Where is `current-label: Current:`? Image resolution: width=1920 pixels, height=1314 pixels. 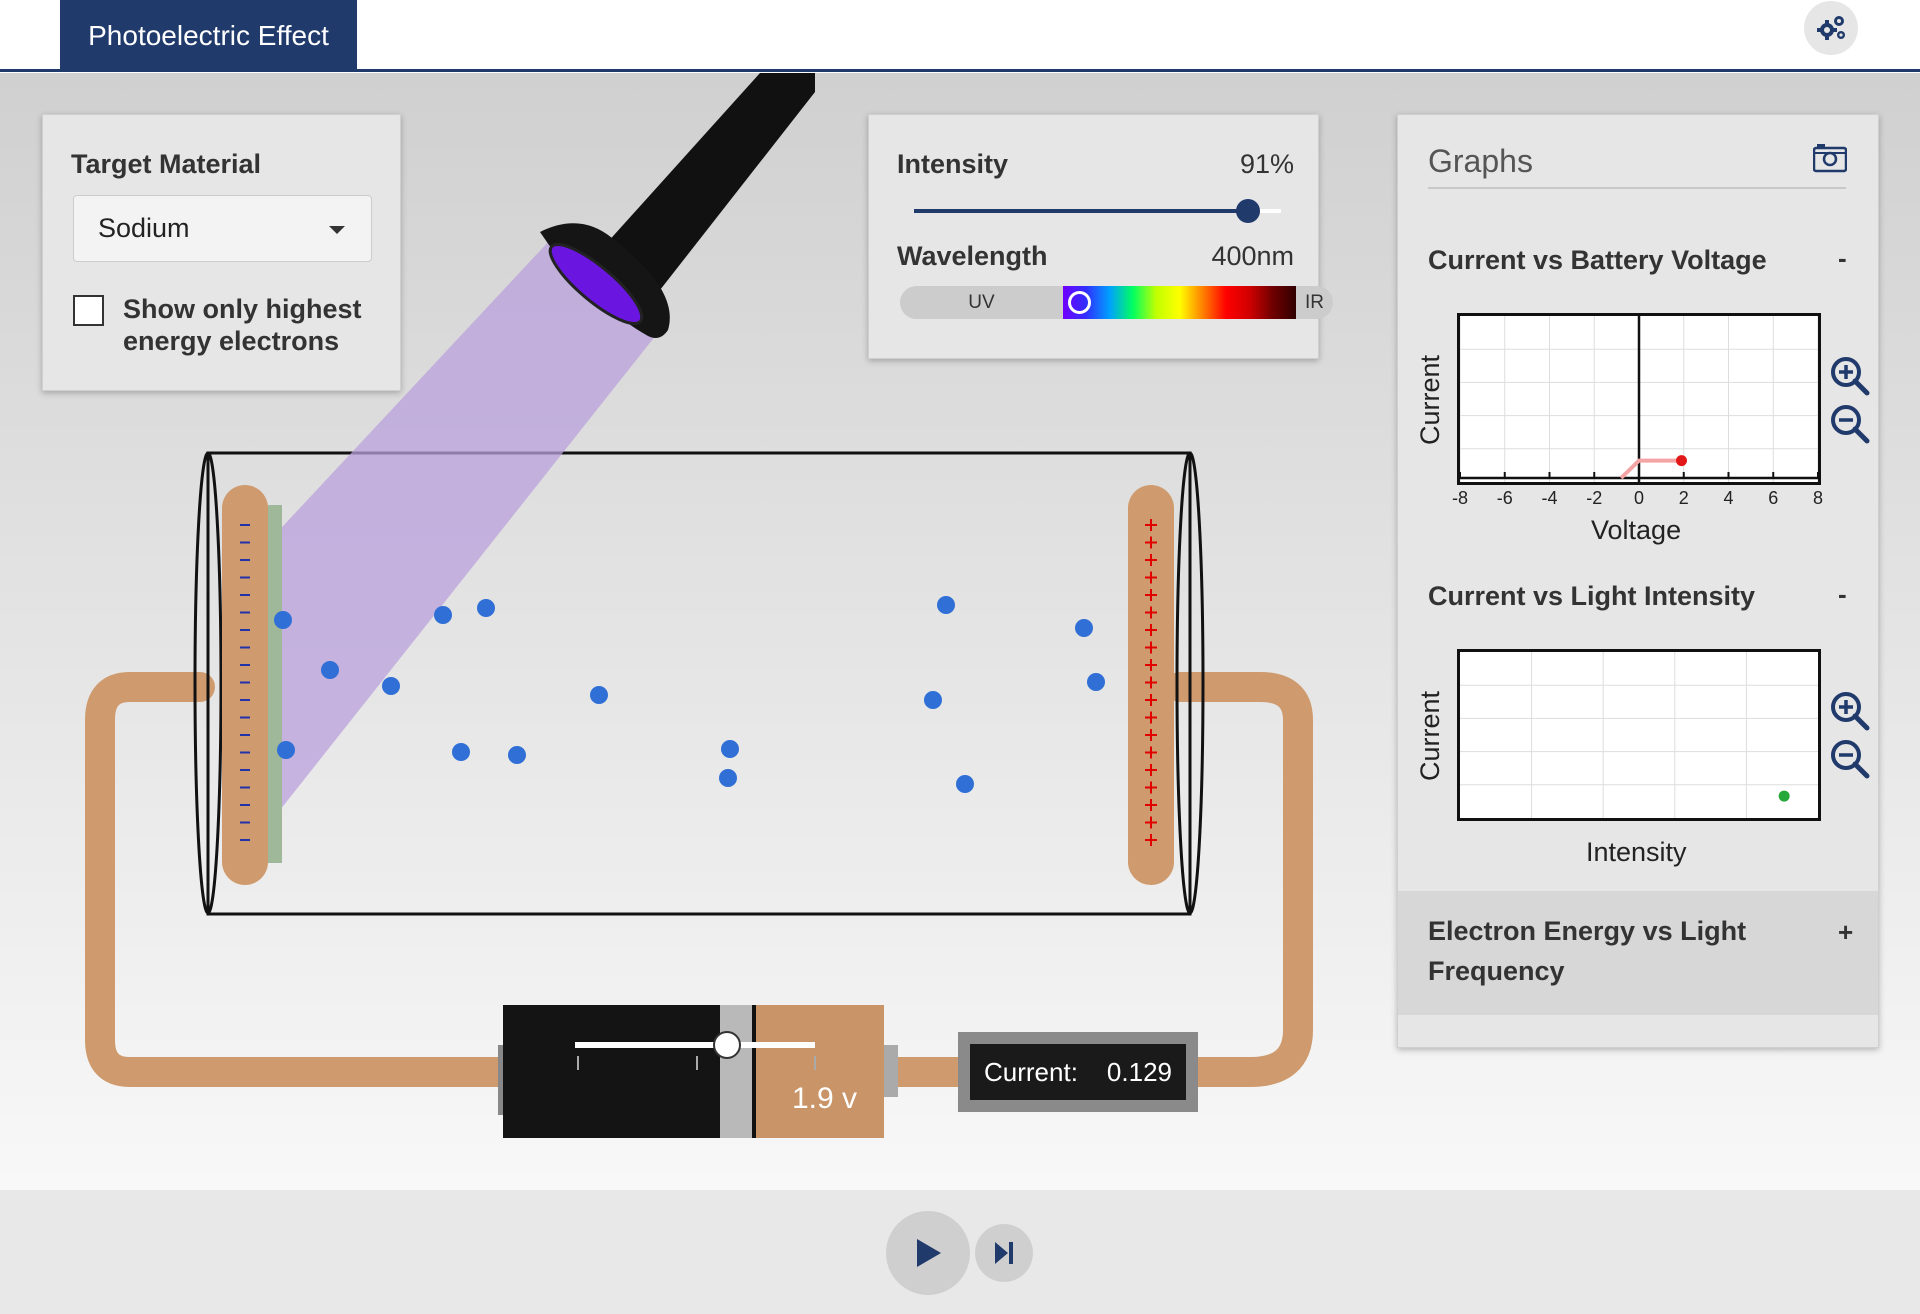 current-label: Current: is located at coordinates (1031, 1072).